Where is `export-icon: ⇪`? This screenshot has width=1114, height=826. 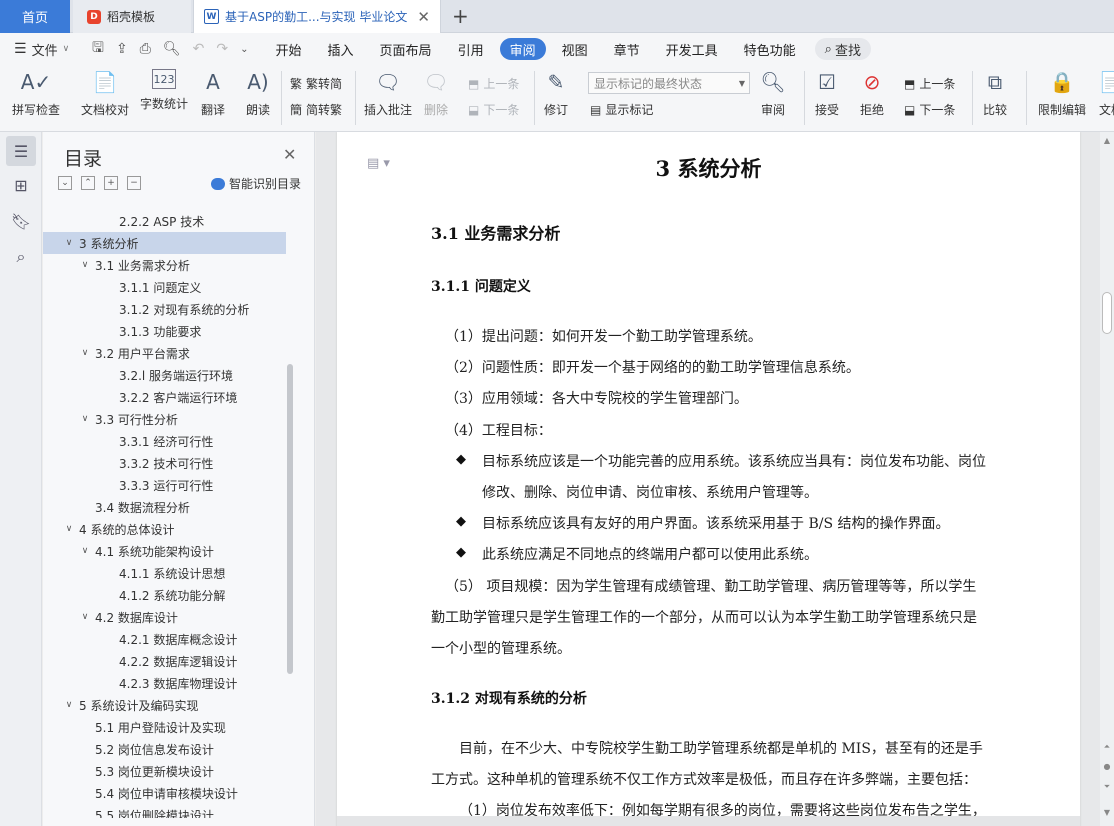
export-icon: ⇪ is located at coordinates (122, 49).